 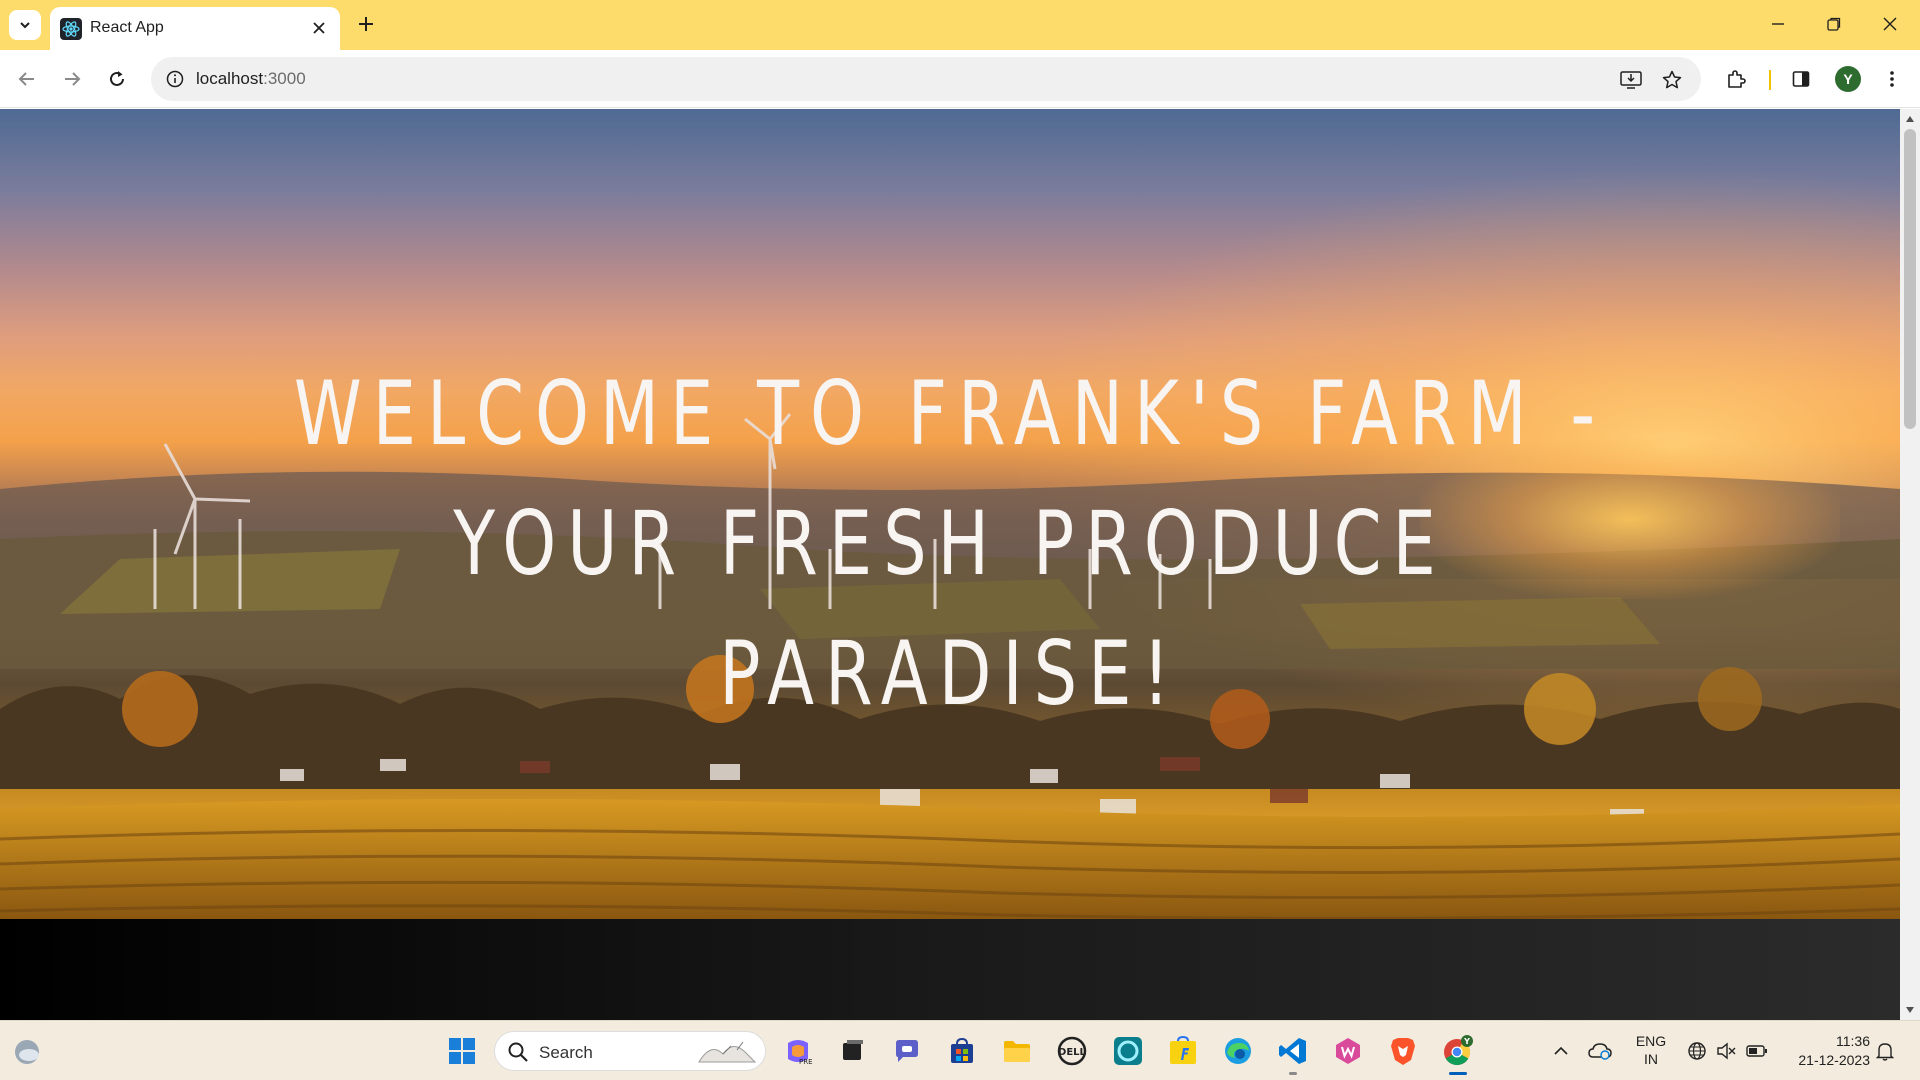 I want to click on browser-tab-active: React App, so click(x=195, y=28).